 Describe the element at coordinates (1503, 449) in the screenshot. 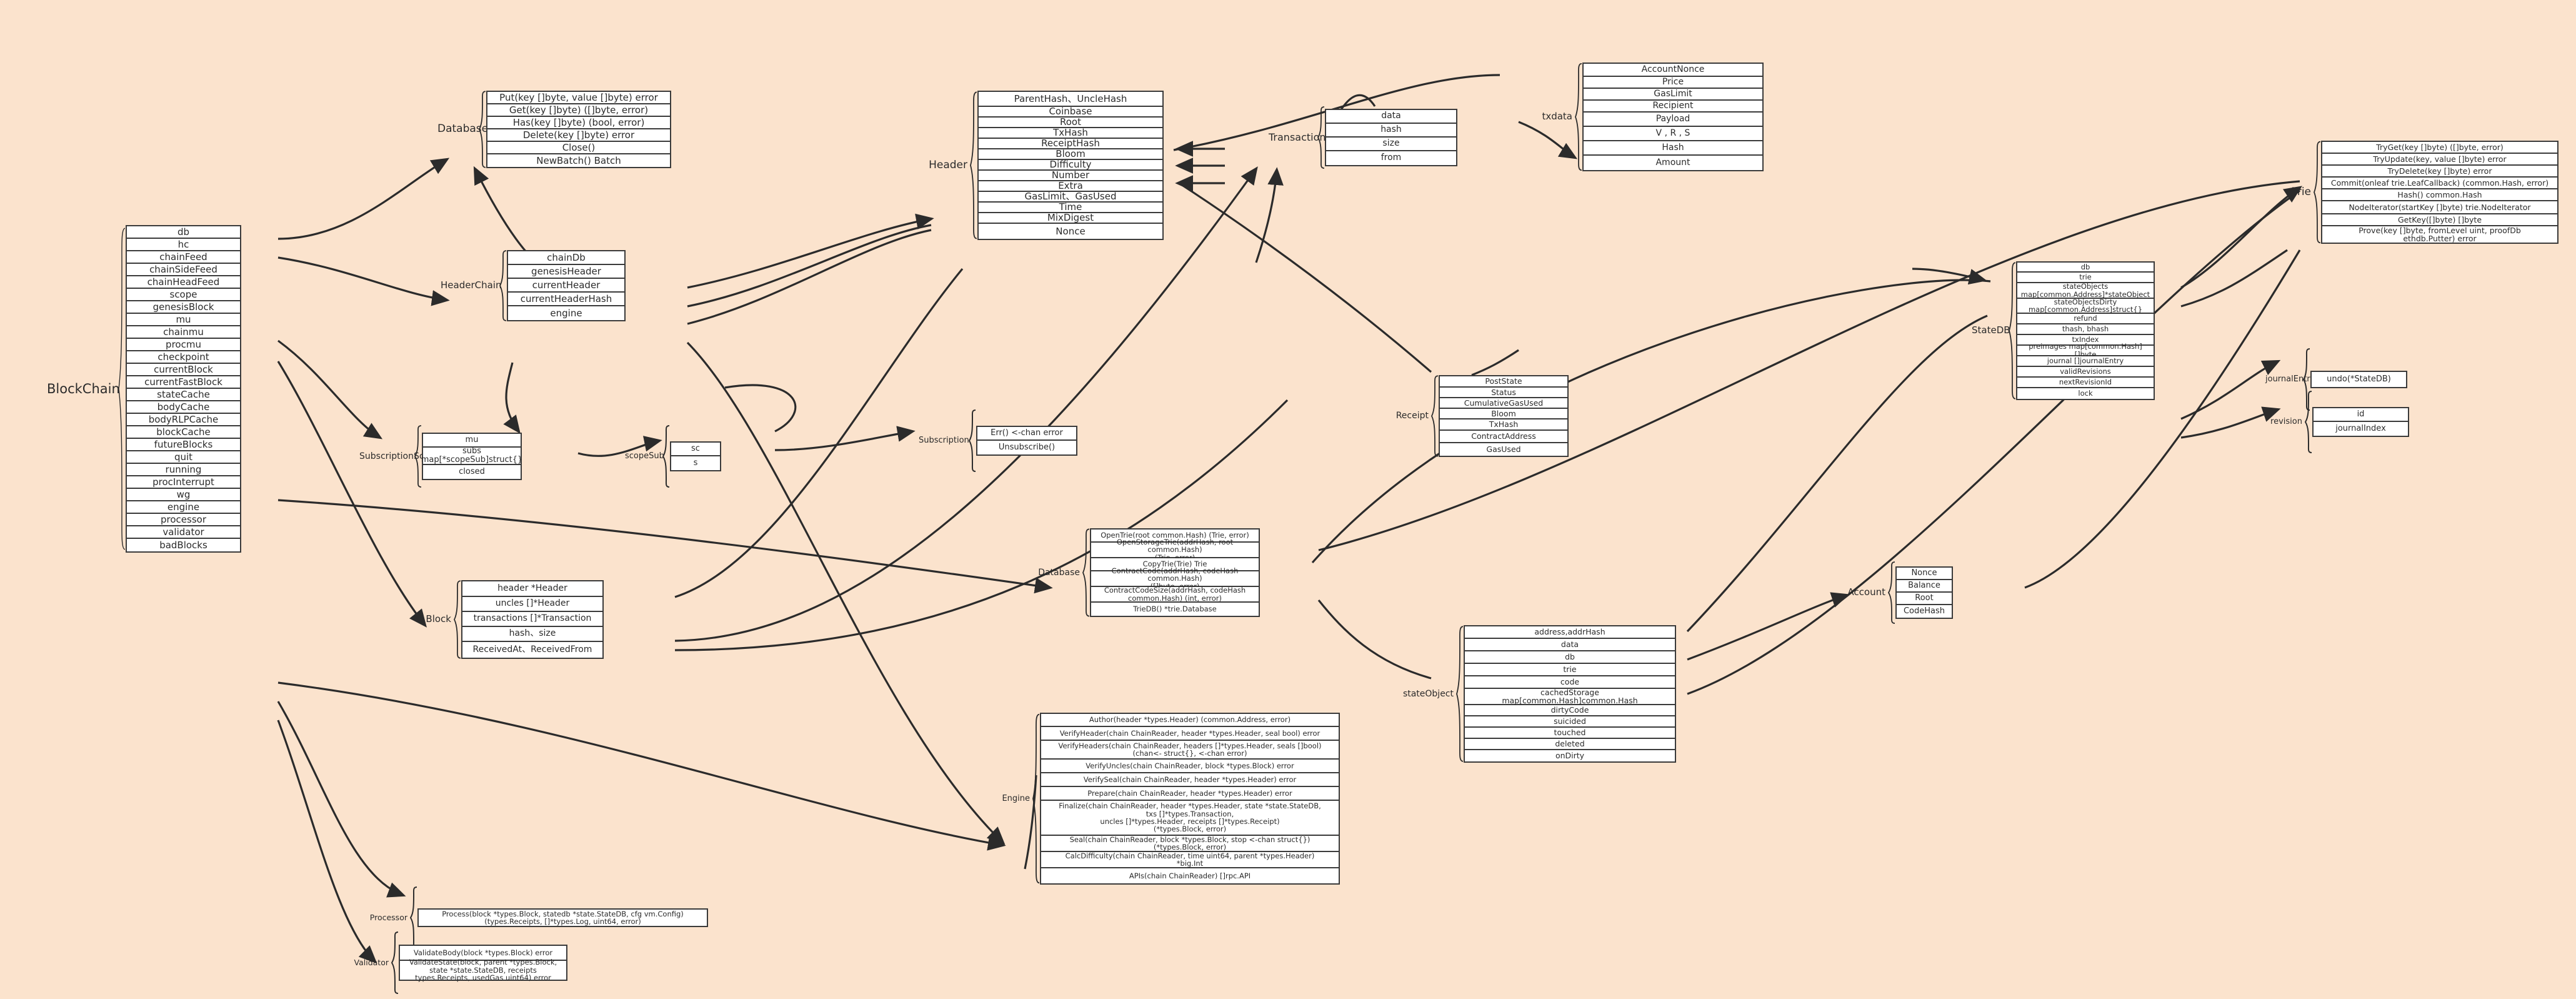

I see `row-item: GasUsed` at that location.